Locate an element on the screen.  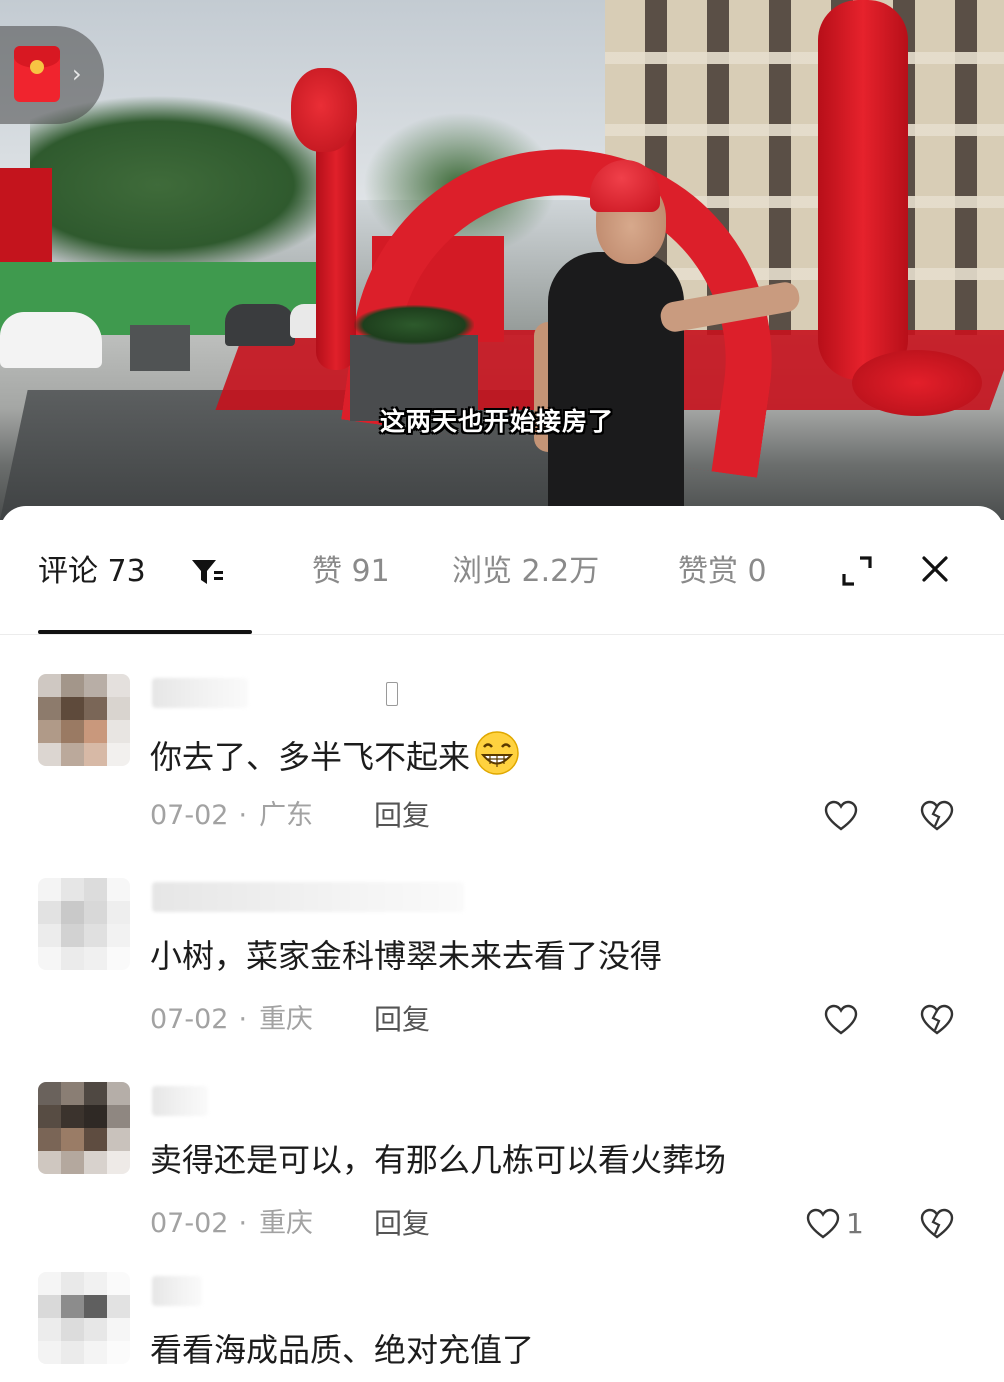
tab-views: 浏览 2.2万 is located at coordinates (525, 572).